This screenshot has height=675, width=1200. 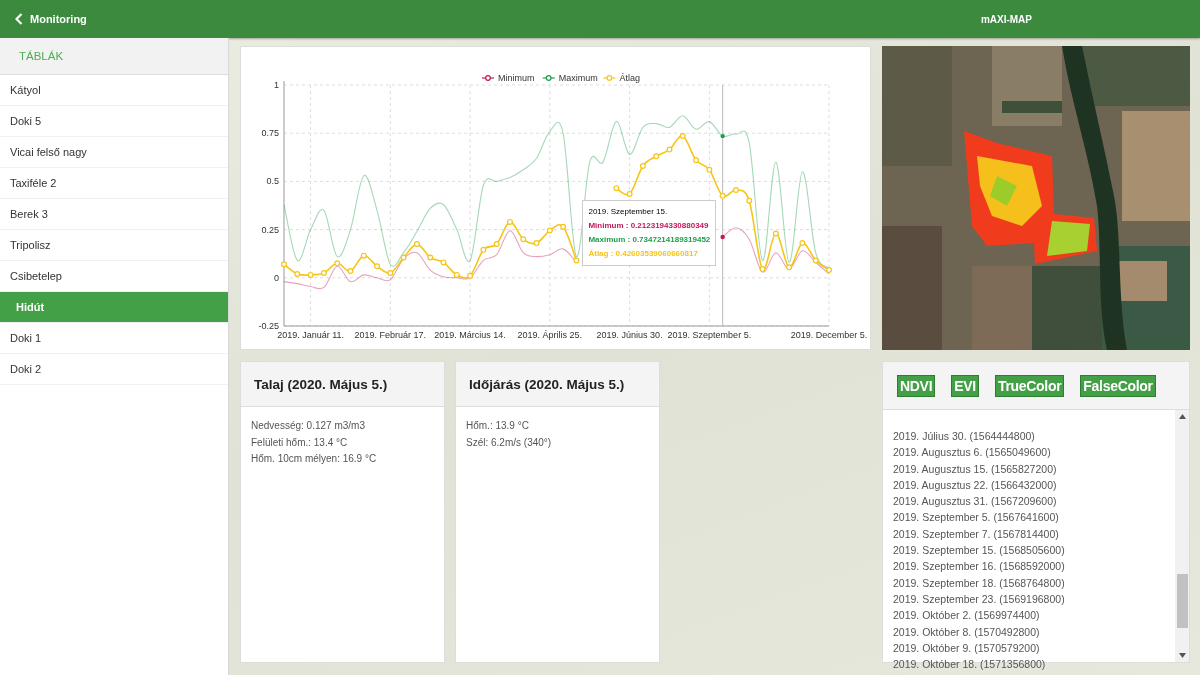 I want to click on tooltip-value: Átlag : 0.42603539060660817, so click(x=643, y=254).